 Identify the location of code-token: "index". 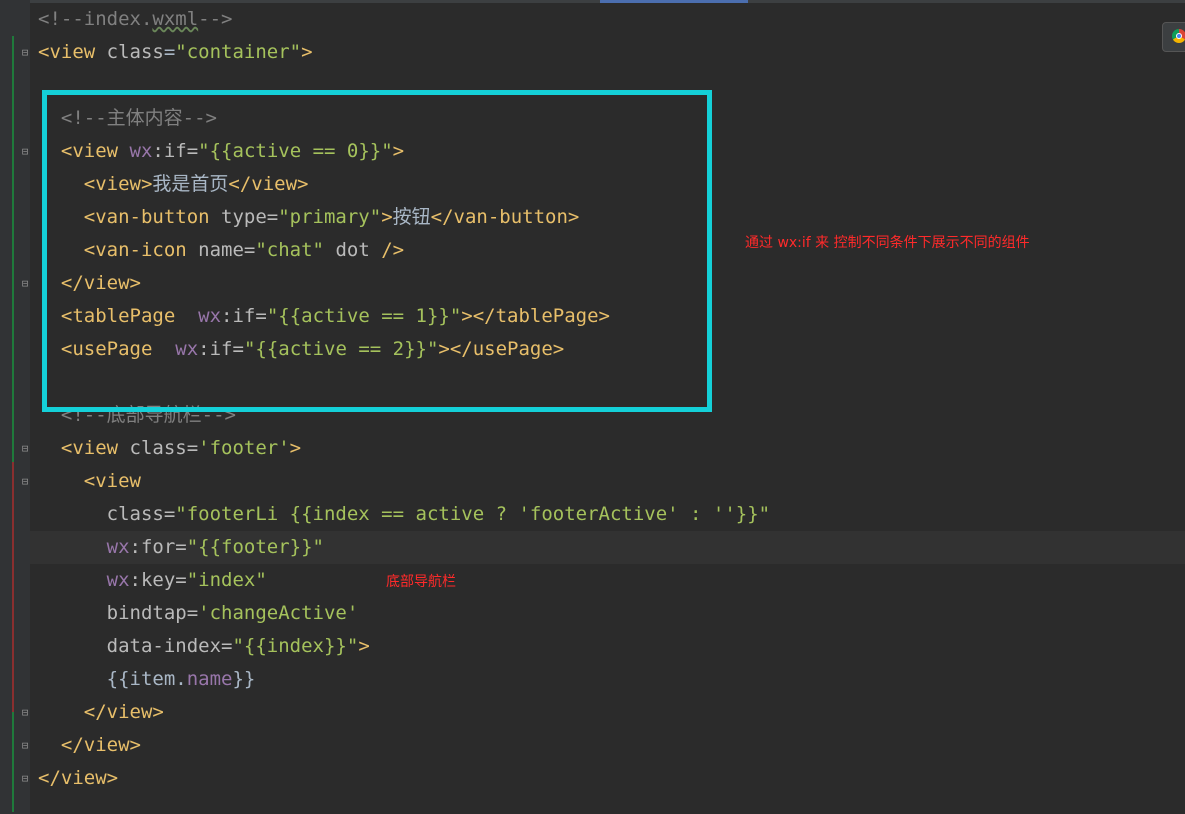
(226, 580).